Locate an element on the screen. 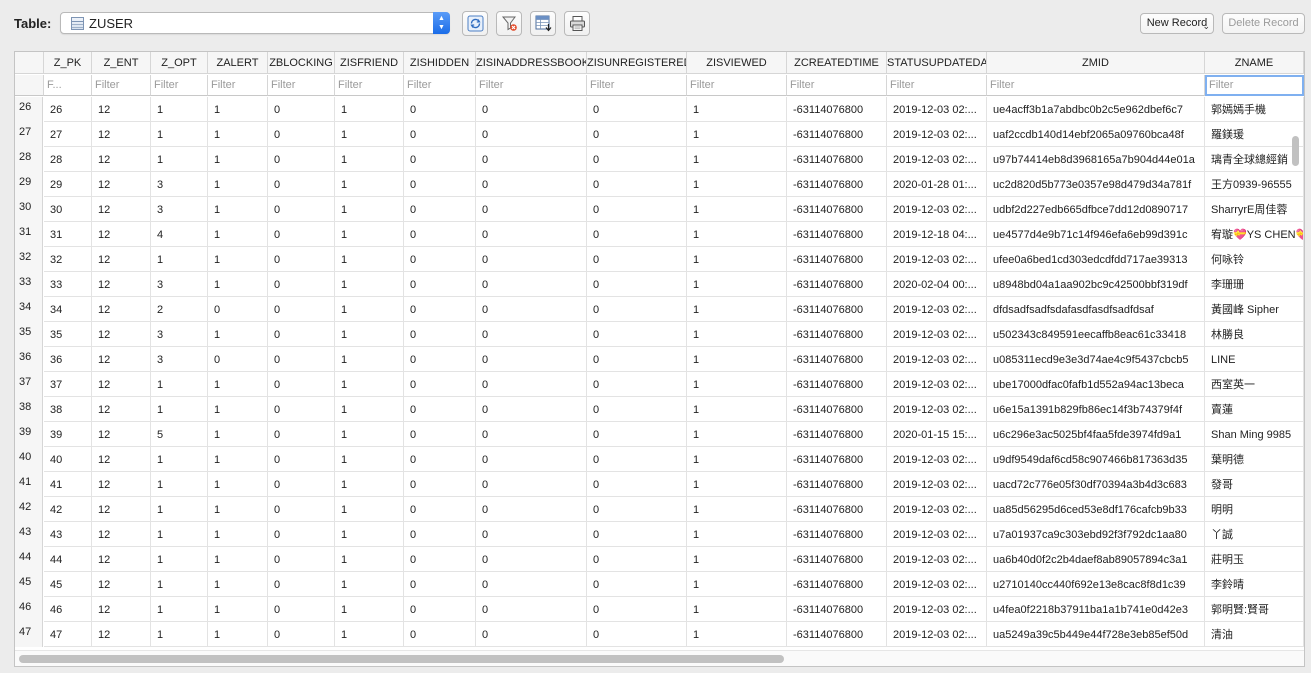 The image size is (1311, 673). table-cell: dfdsadfsadfsdafasdfasdfsadfdsaf is located at coordinates (1096, 309).